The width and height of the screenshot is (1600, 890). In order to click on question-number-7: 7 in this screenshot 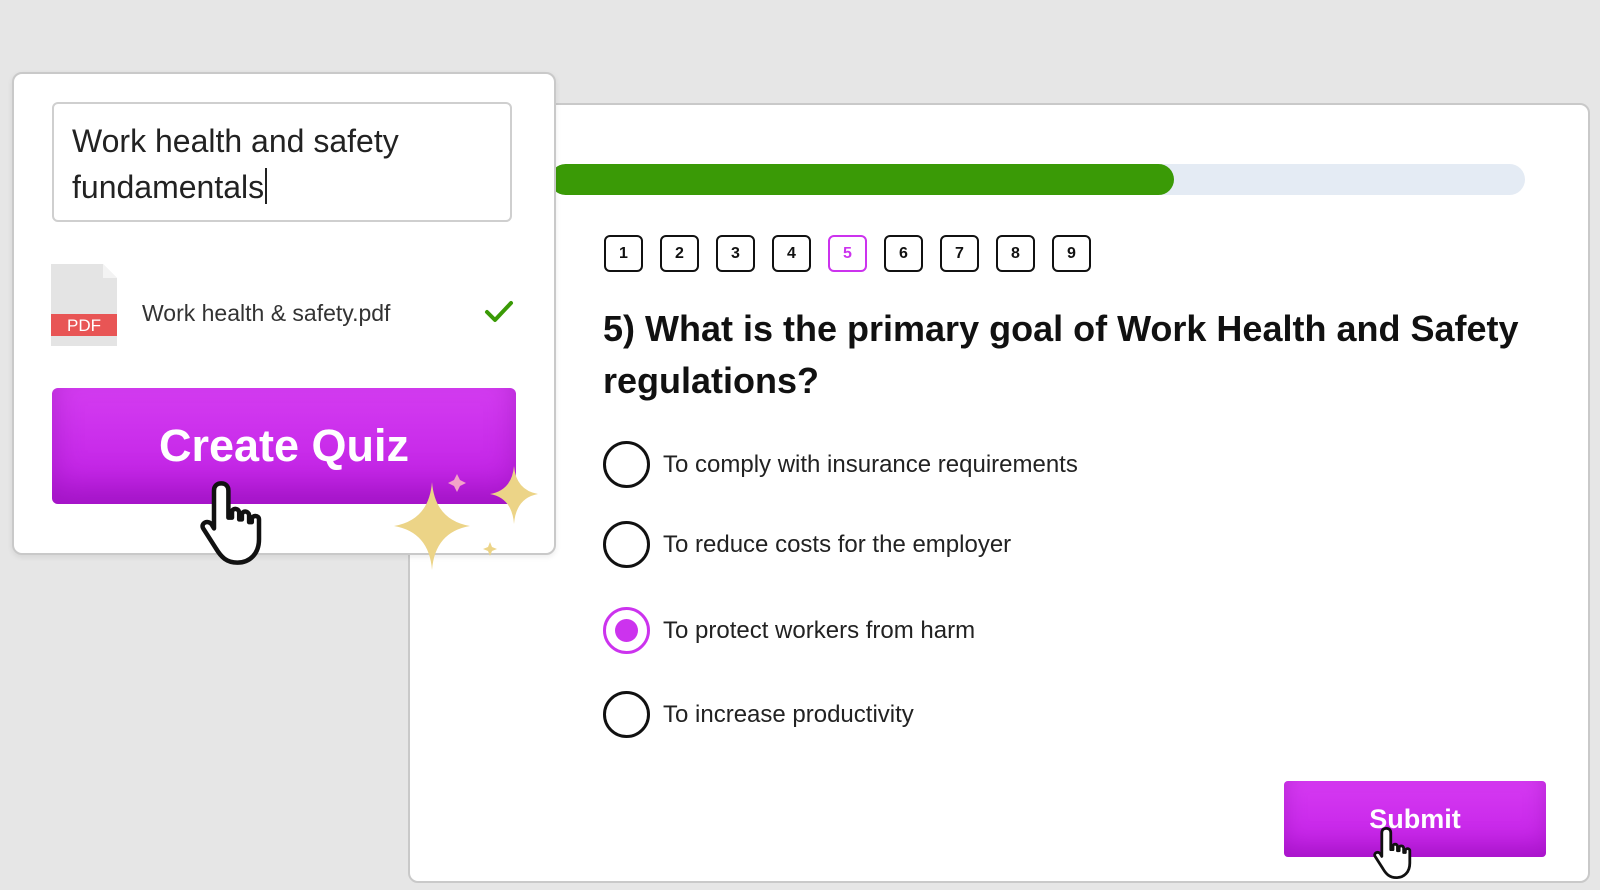, I will do `click(959, 253)`.